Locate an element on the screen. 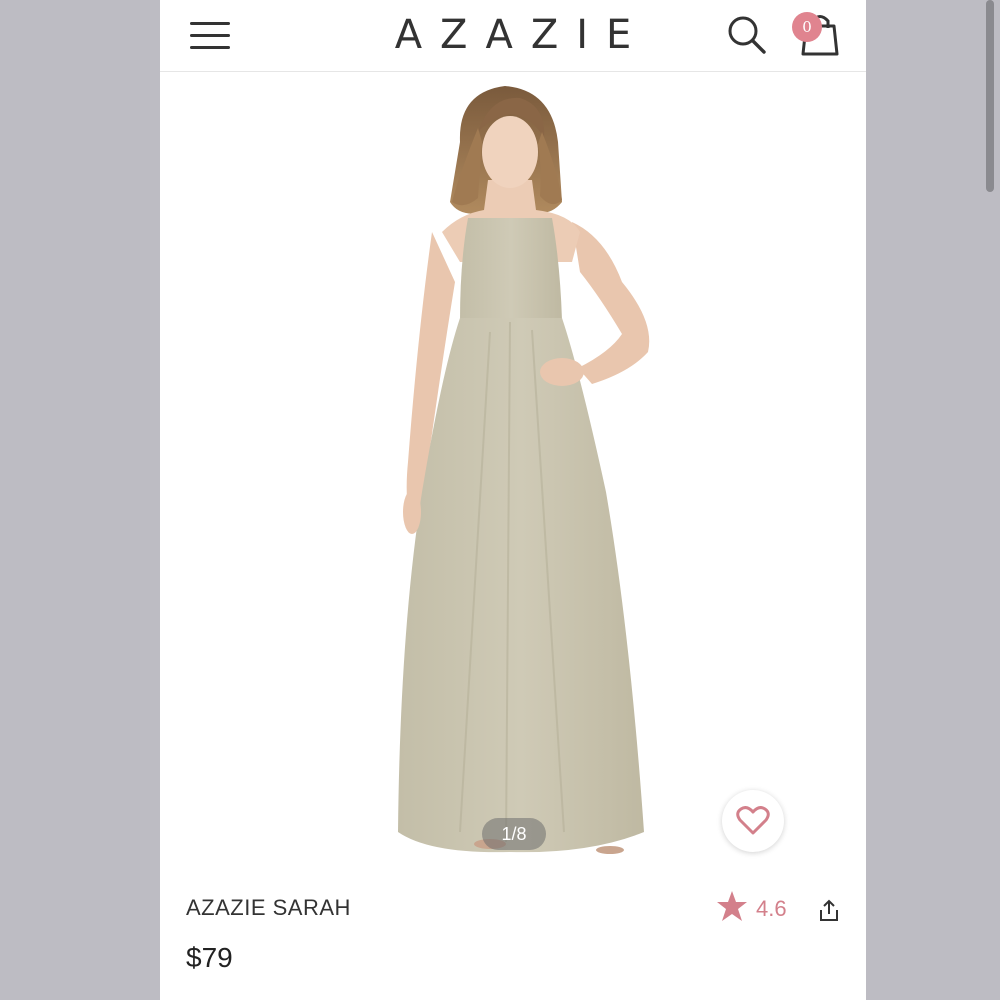 Image resolution: width=1000 pixels, height=1000 pixels. wishlist-button is located at coordinates (753, 821).